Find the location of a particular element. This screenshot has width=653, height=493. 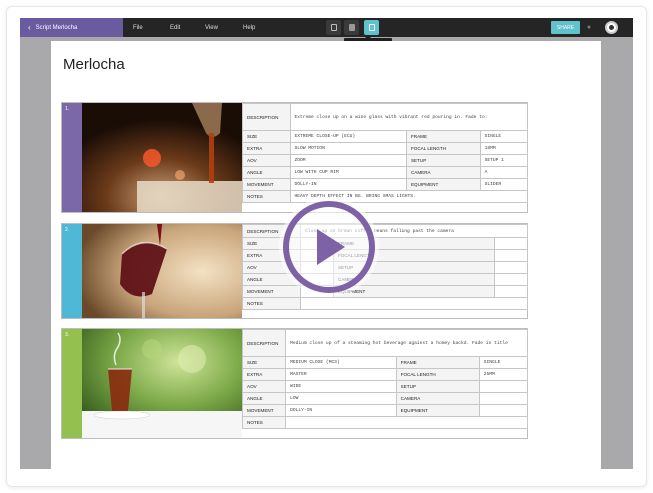

aov-field: WIDE is located at coordinates (341, 386).